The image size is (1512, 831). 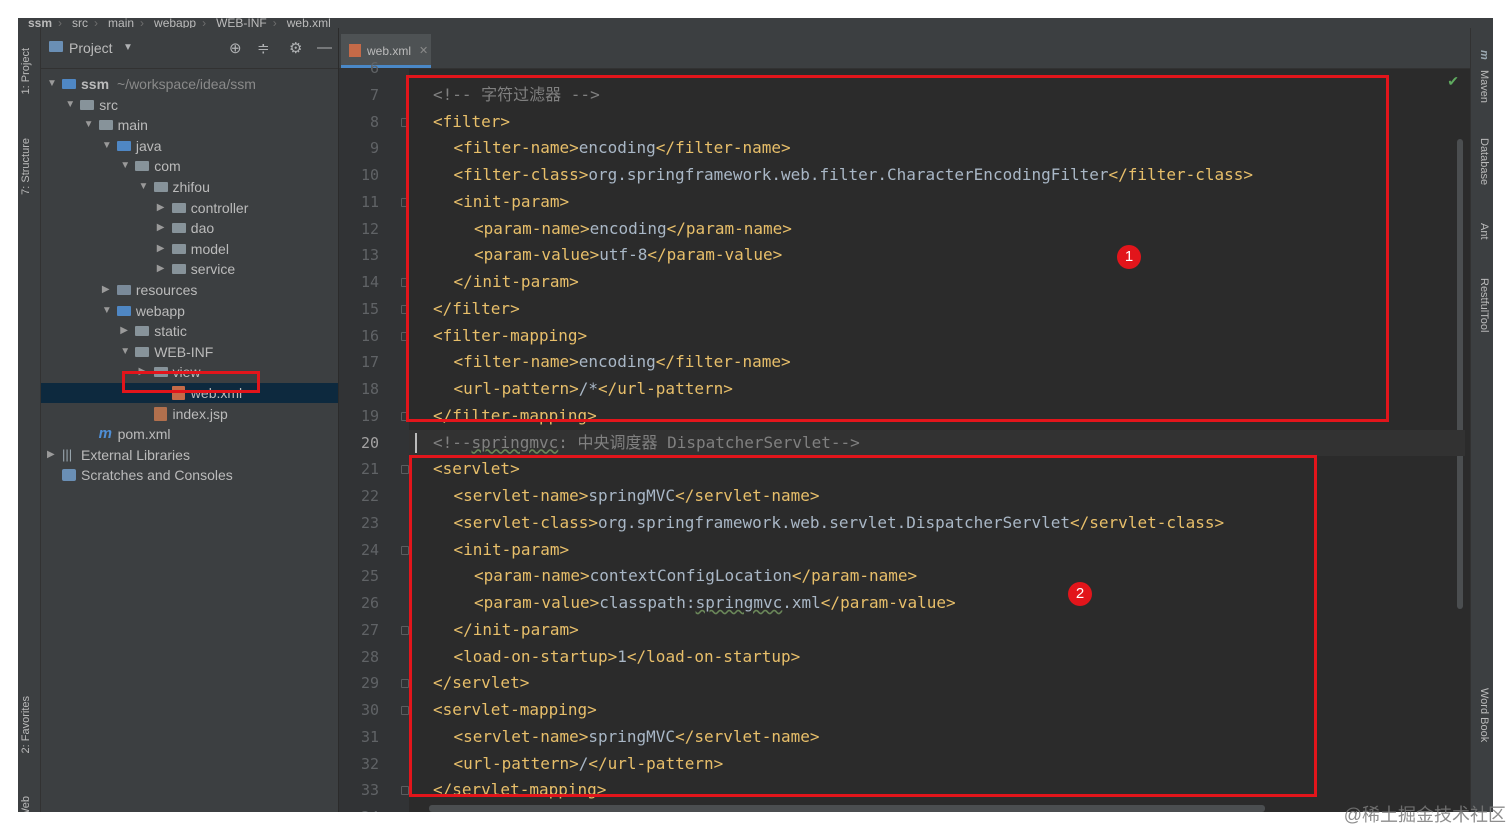 What do you see at coordinates (235, 48) in the screenshot?
I see `locate-icon: ⊕` at bounding box center [235, 48].